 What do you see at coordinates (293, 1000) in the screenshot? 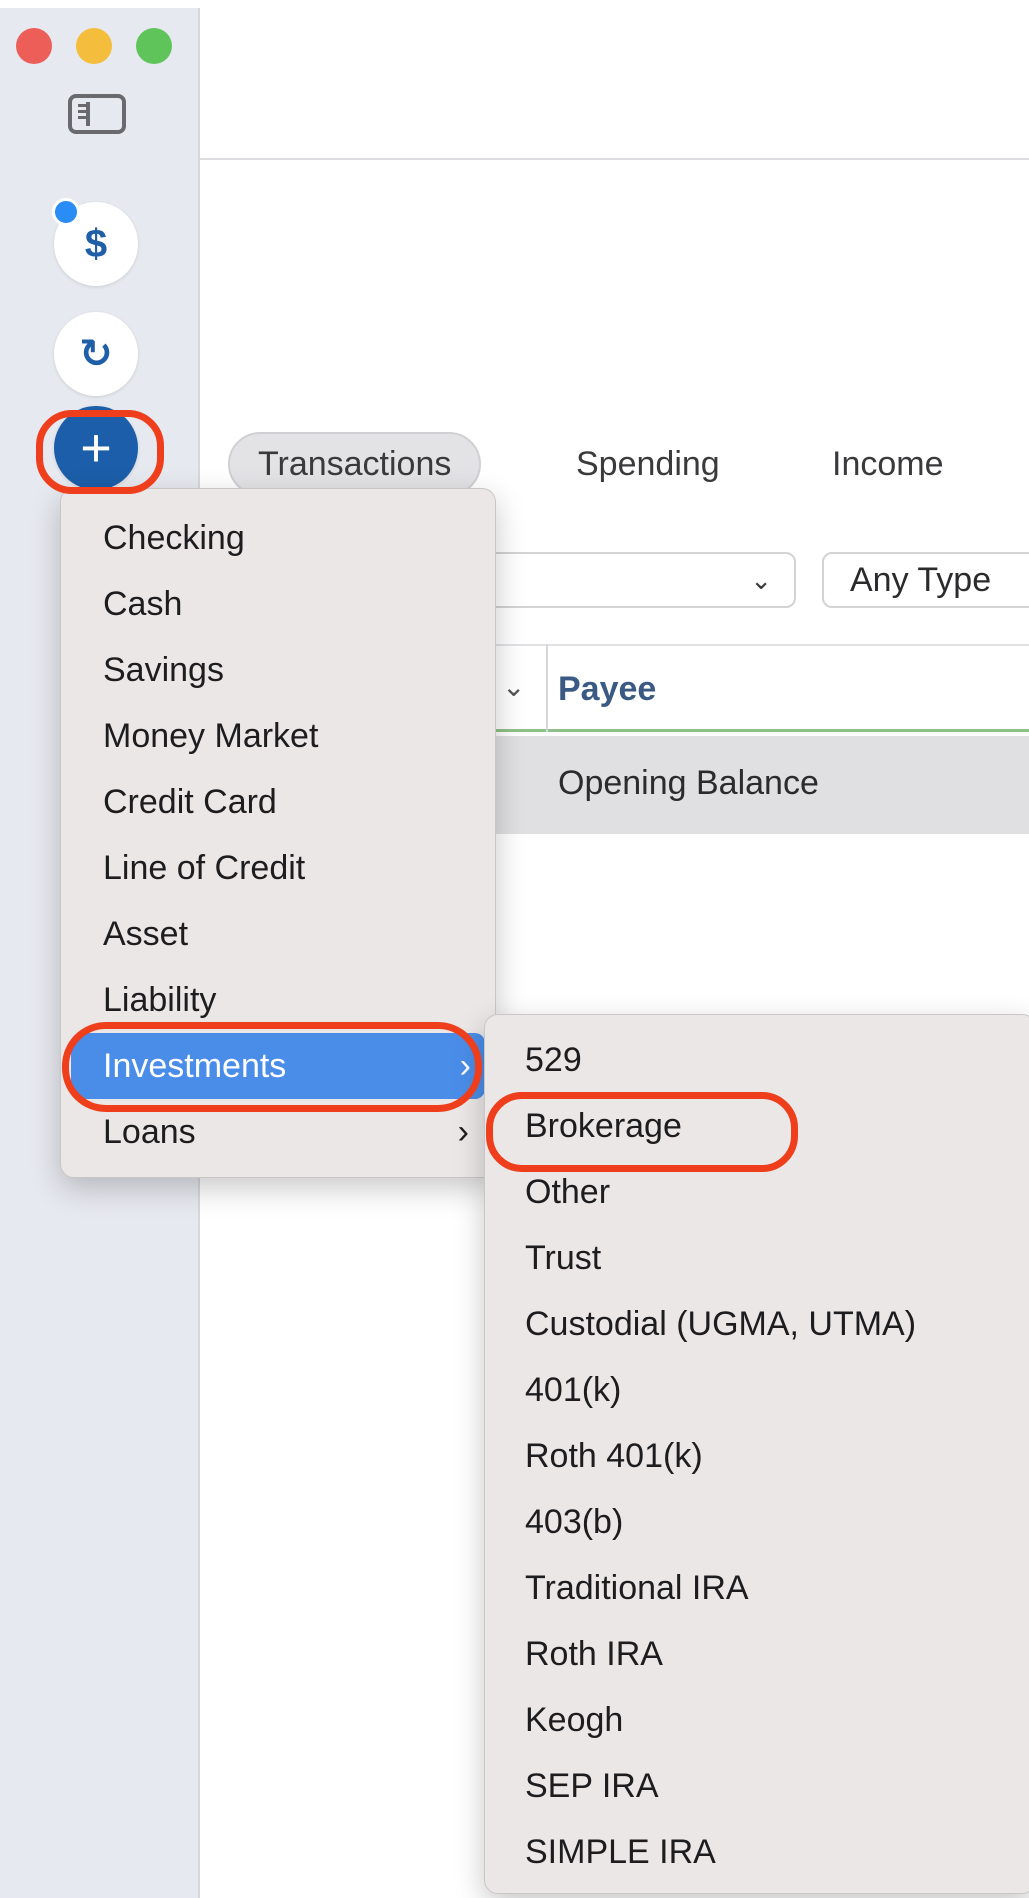
I see `menu-item-liability: Liability` at bounding box center [293, 1000].